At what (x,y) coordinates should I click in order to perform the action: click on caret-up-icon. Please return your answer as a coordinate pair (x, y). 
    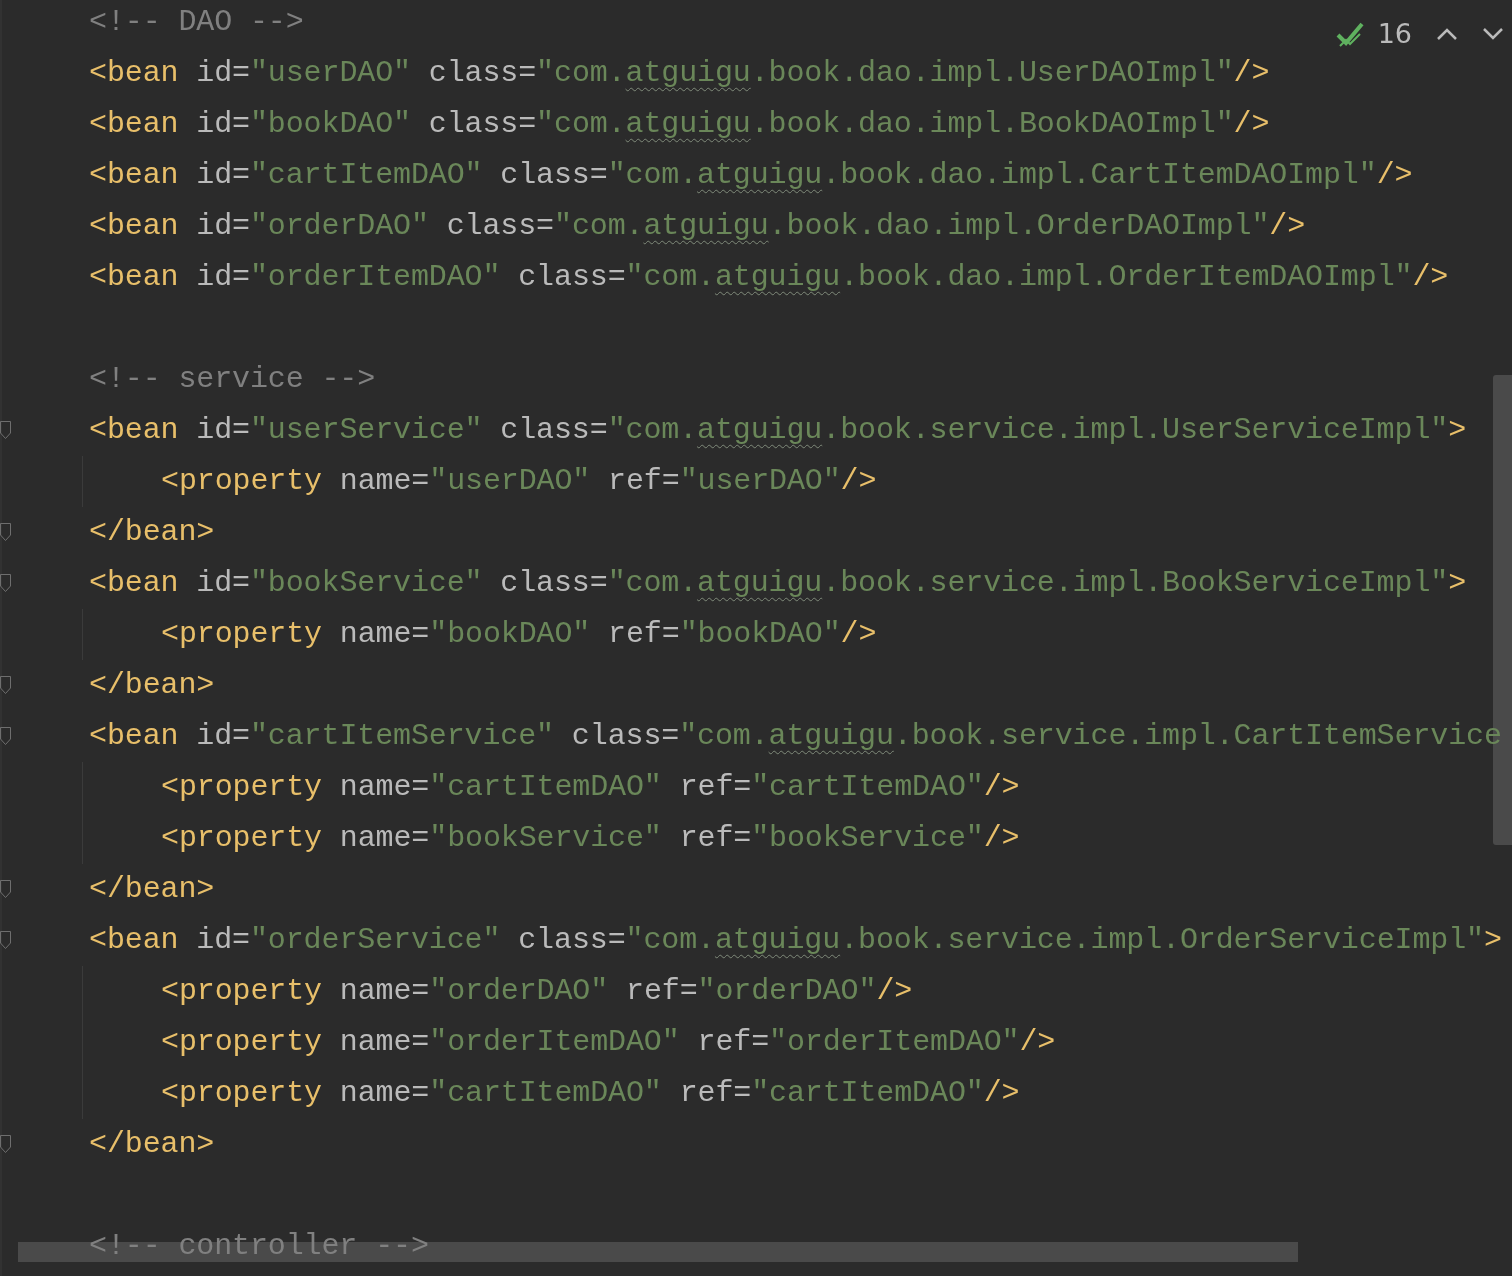
    Looking at the image, I should click on (1447, 34).